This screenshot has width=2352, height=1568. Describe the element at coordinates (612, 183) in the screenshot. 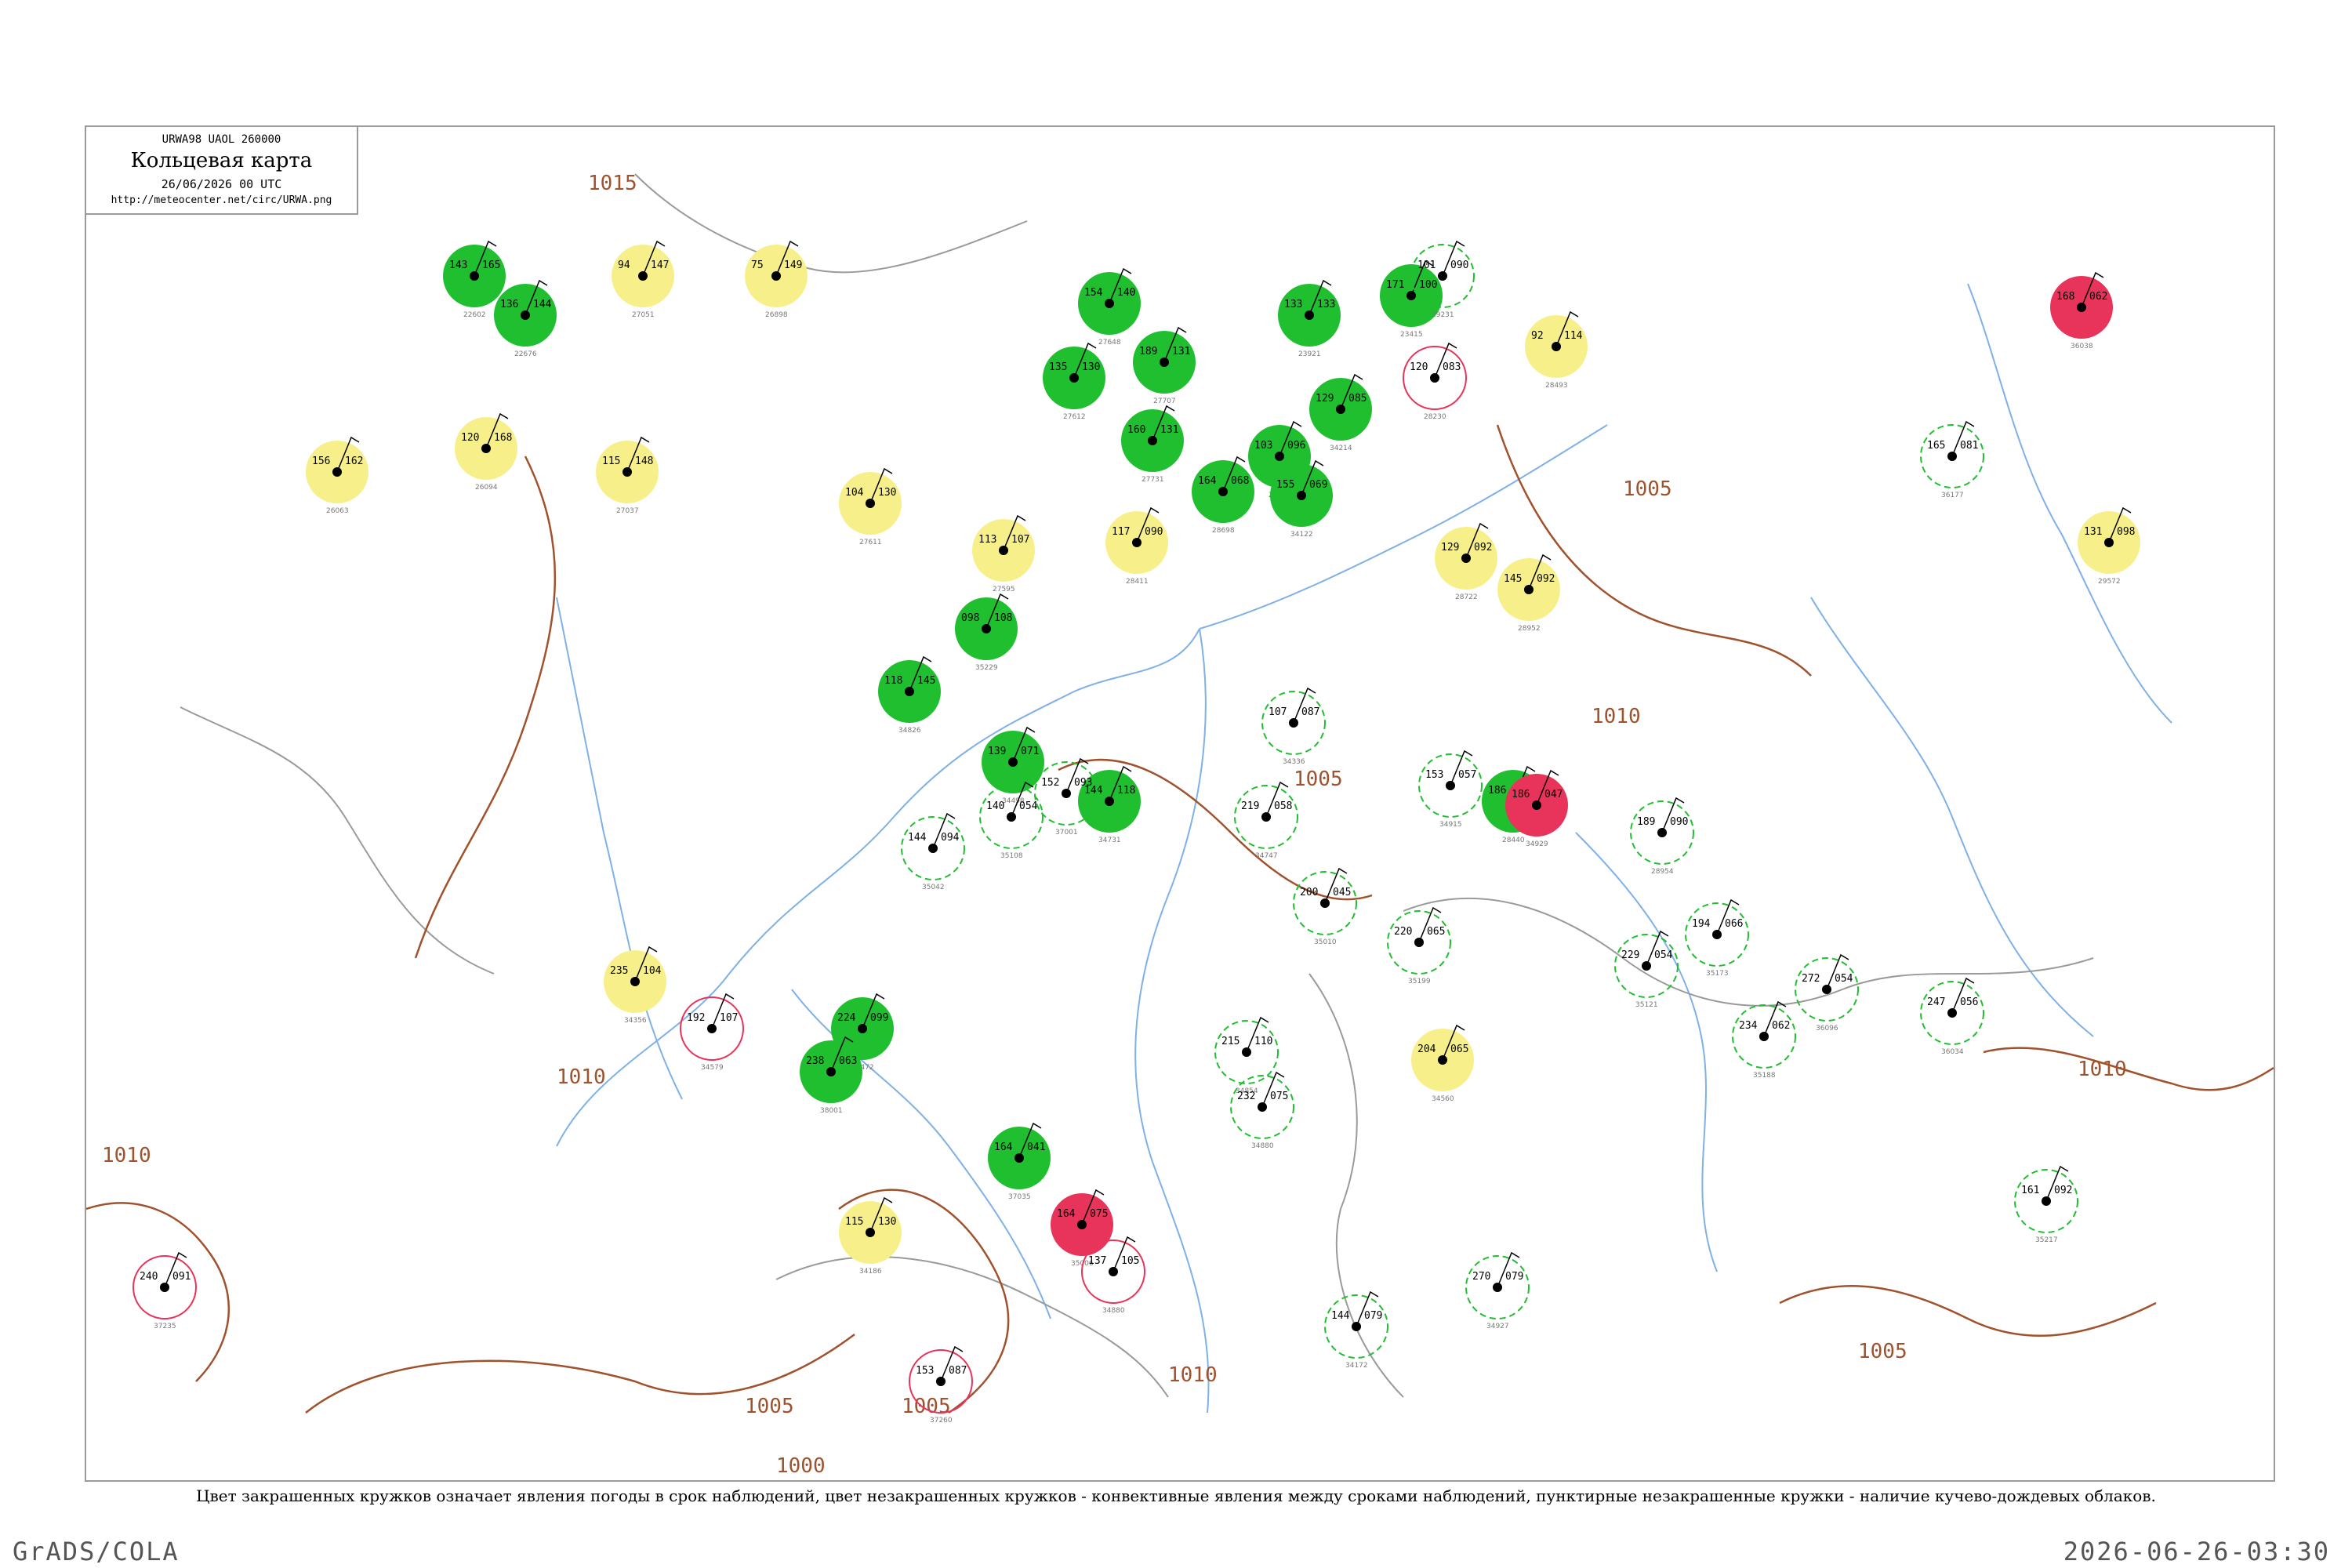

I see `isobar-label: 1015` at that location.